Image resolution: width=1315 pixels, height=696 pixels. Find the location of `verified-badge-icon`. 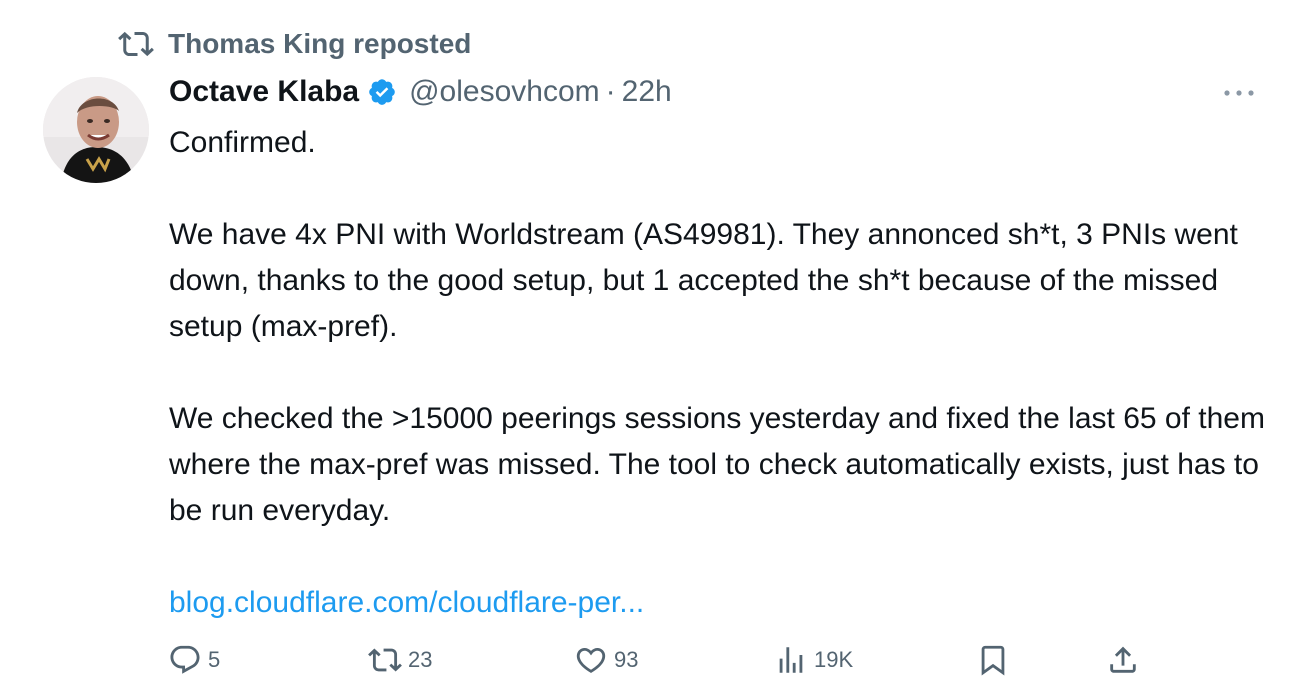

verified-badge-icon is located at coordinates (382, 92).